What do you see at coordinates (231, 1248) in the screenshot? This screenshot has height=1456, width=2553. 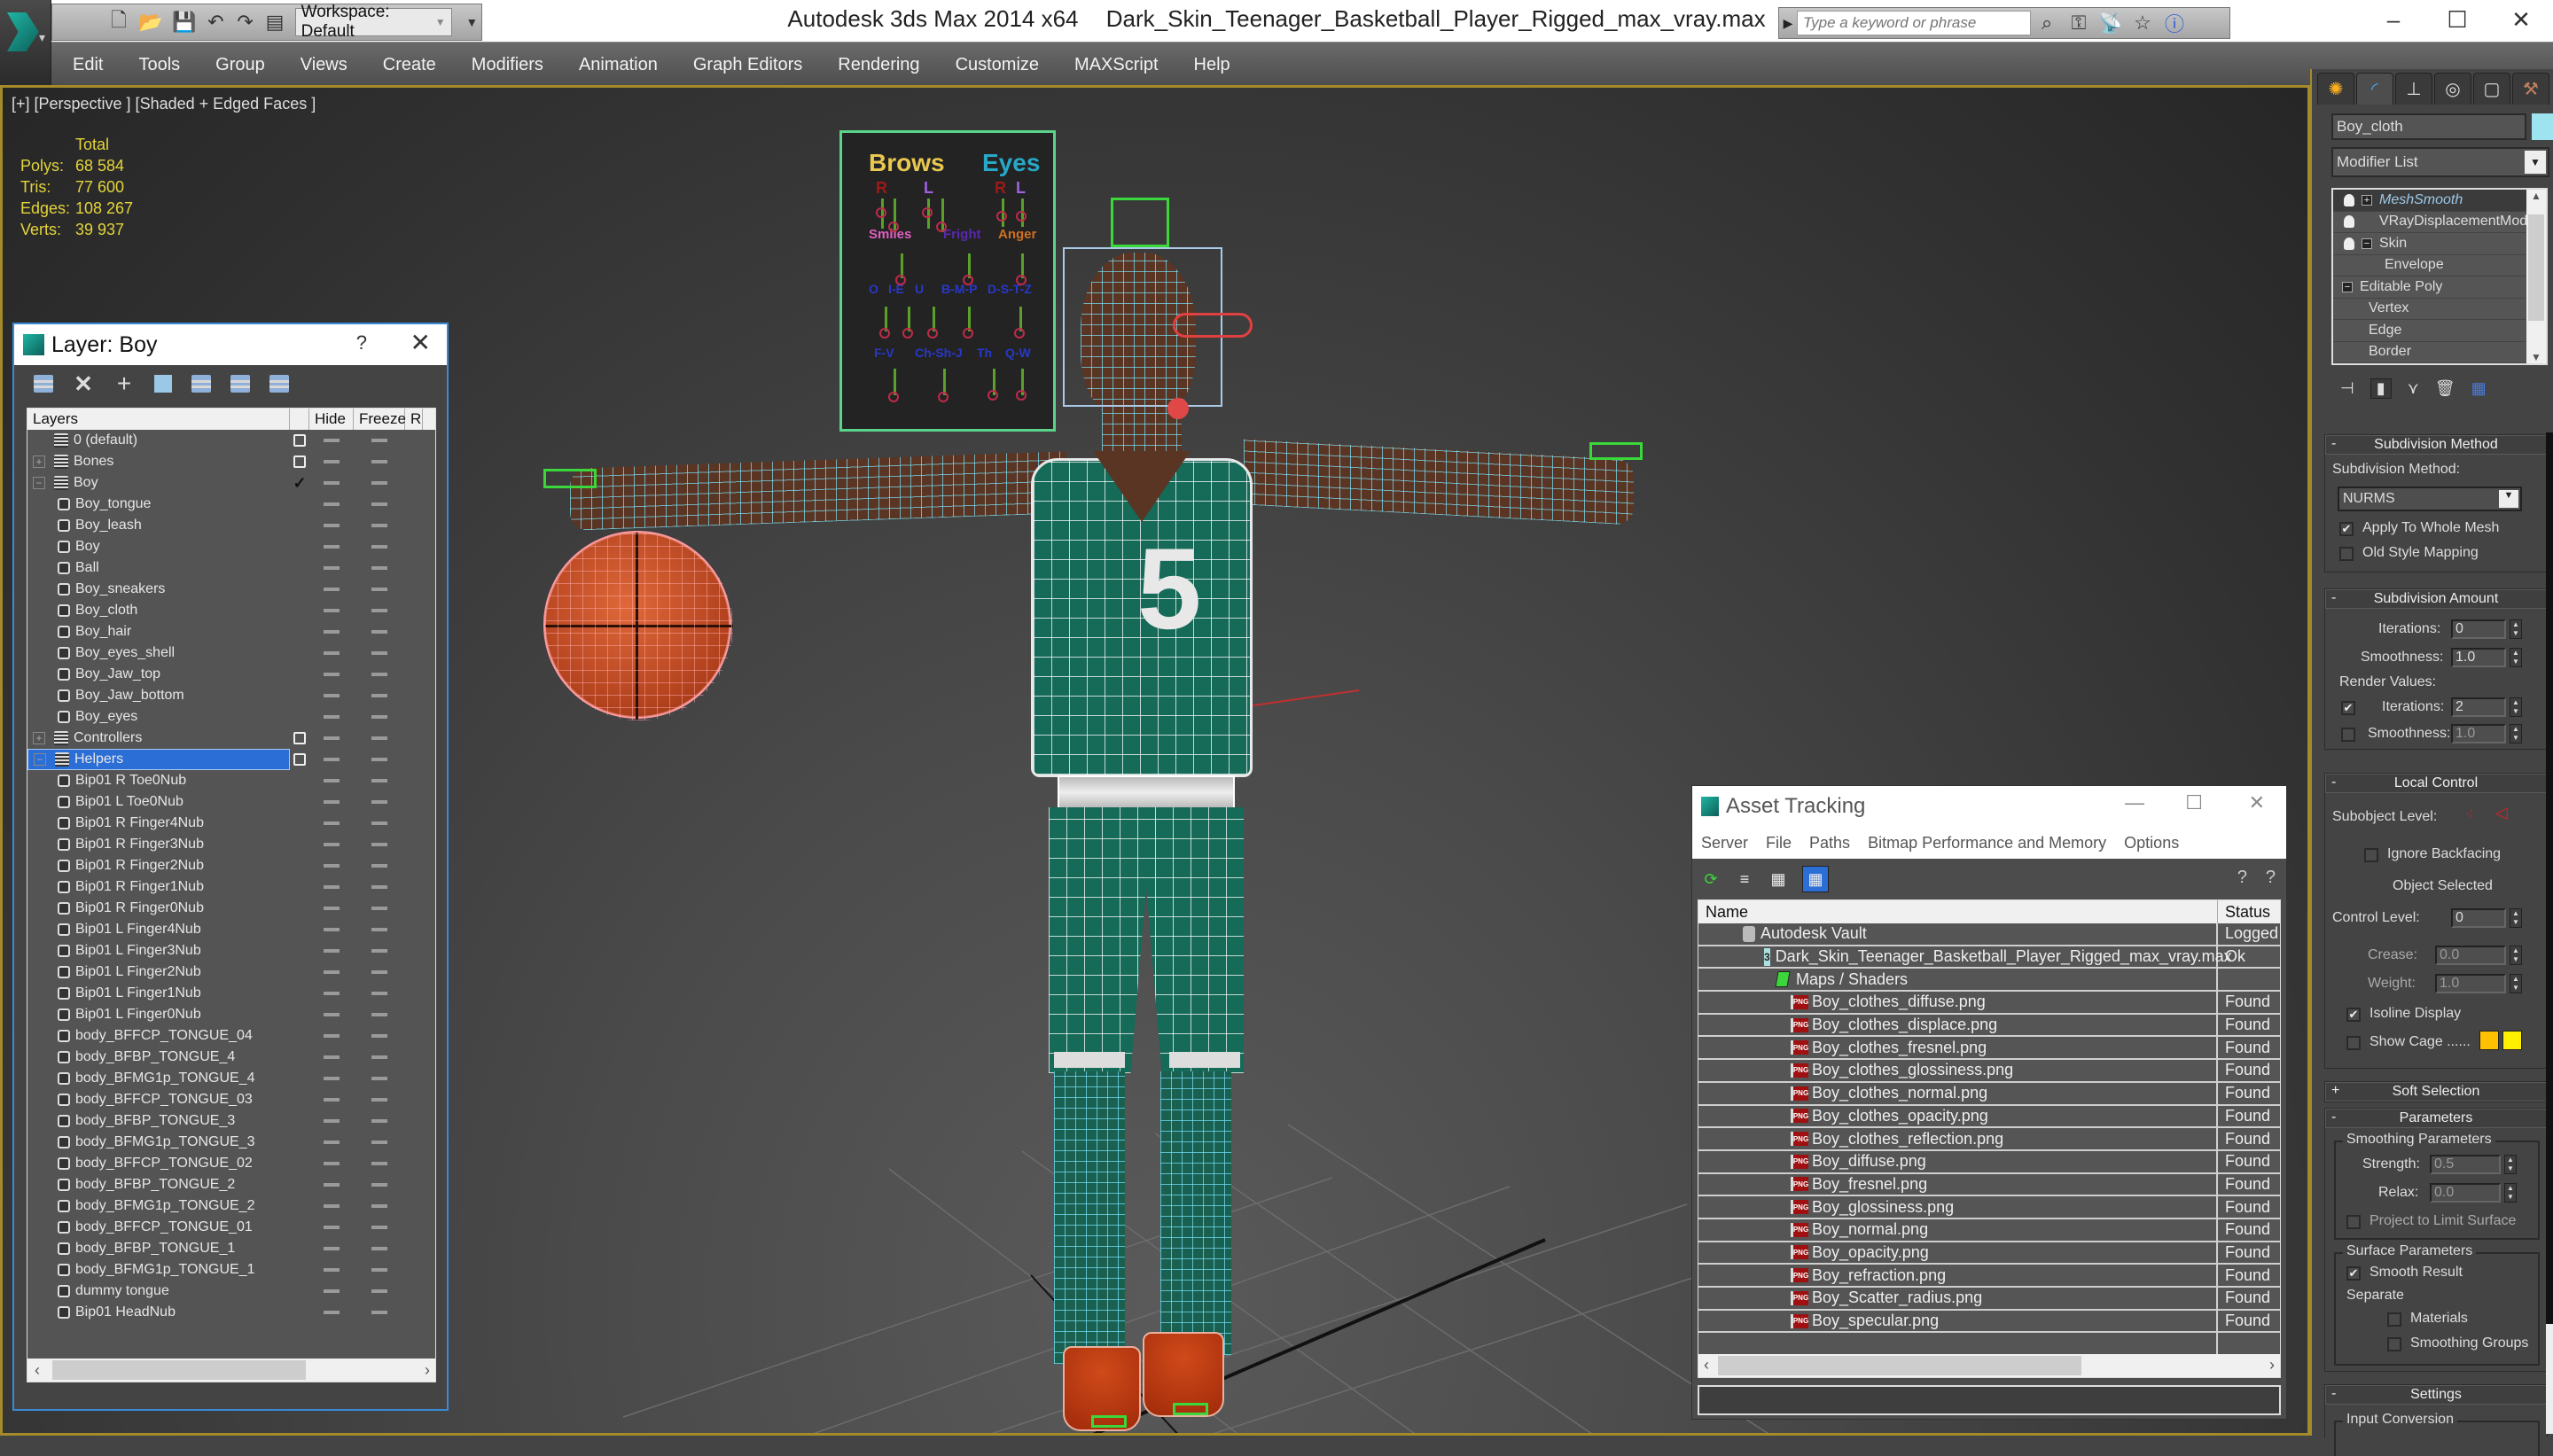 I see `object-row: body_BFBP_TONGUE_1` at bounding box center [231, 1248].